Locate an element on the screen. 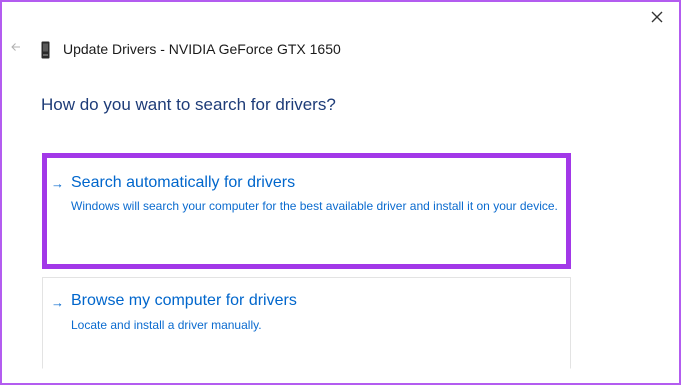 This screenshot has width=681, height=385. display-adapter-icon is located at coordinates (45, 50).